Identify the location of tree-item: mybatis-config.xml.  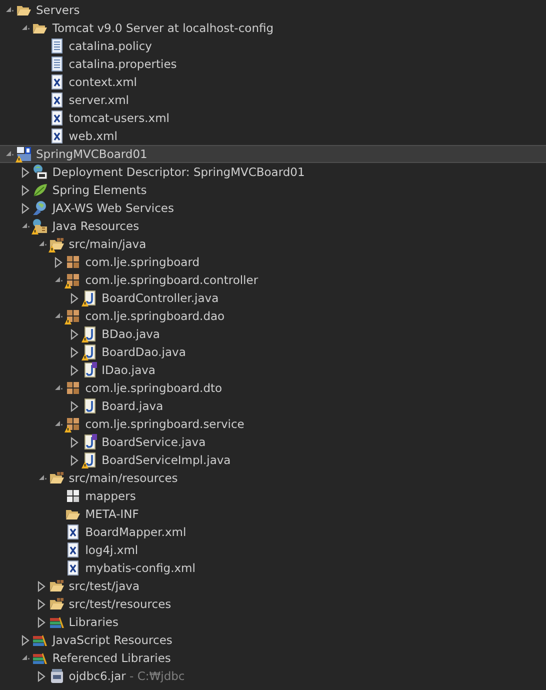
(273, 568).